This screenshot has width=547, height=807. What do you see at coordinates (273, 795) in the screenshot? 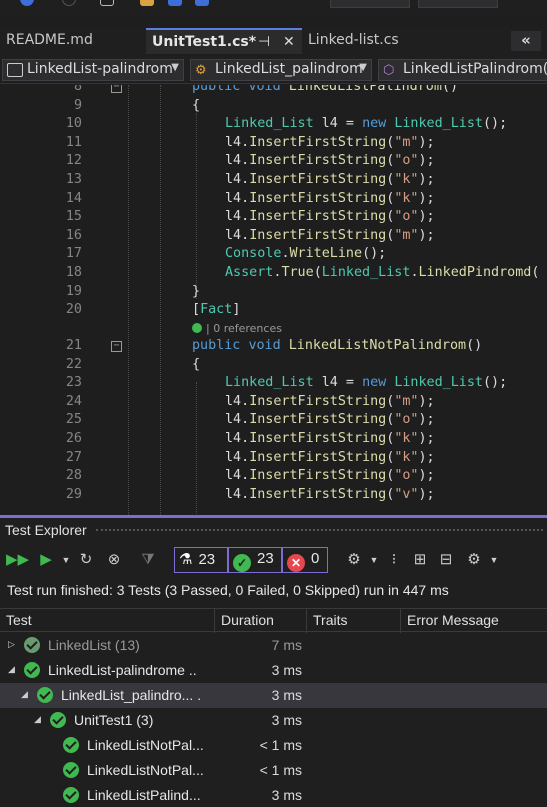
I see `test-tree-row: LinkedListPalind... 3 ms` at bounding box center [273, 795].